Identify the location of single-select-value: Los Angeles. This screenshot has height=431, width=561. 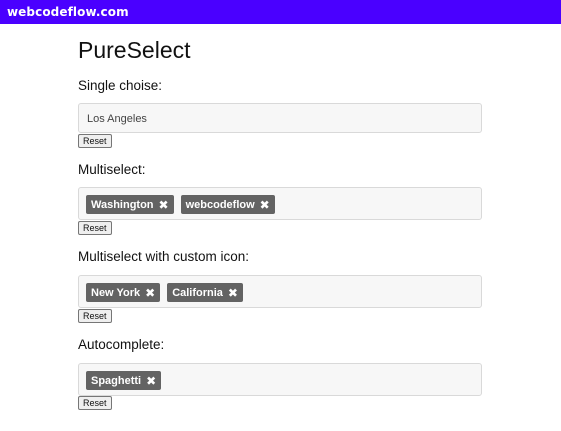
(117, 119).